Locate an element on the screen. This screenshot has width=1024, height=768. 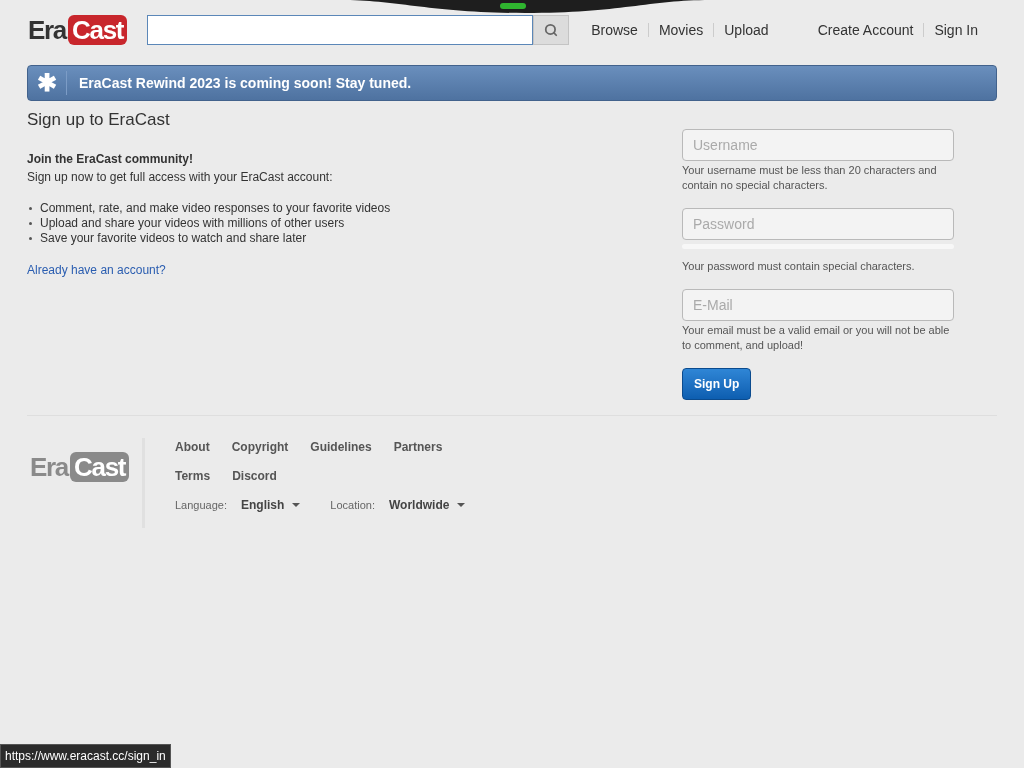
footer-link: Guidelines is located at coordinates (341, 447).